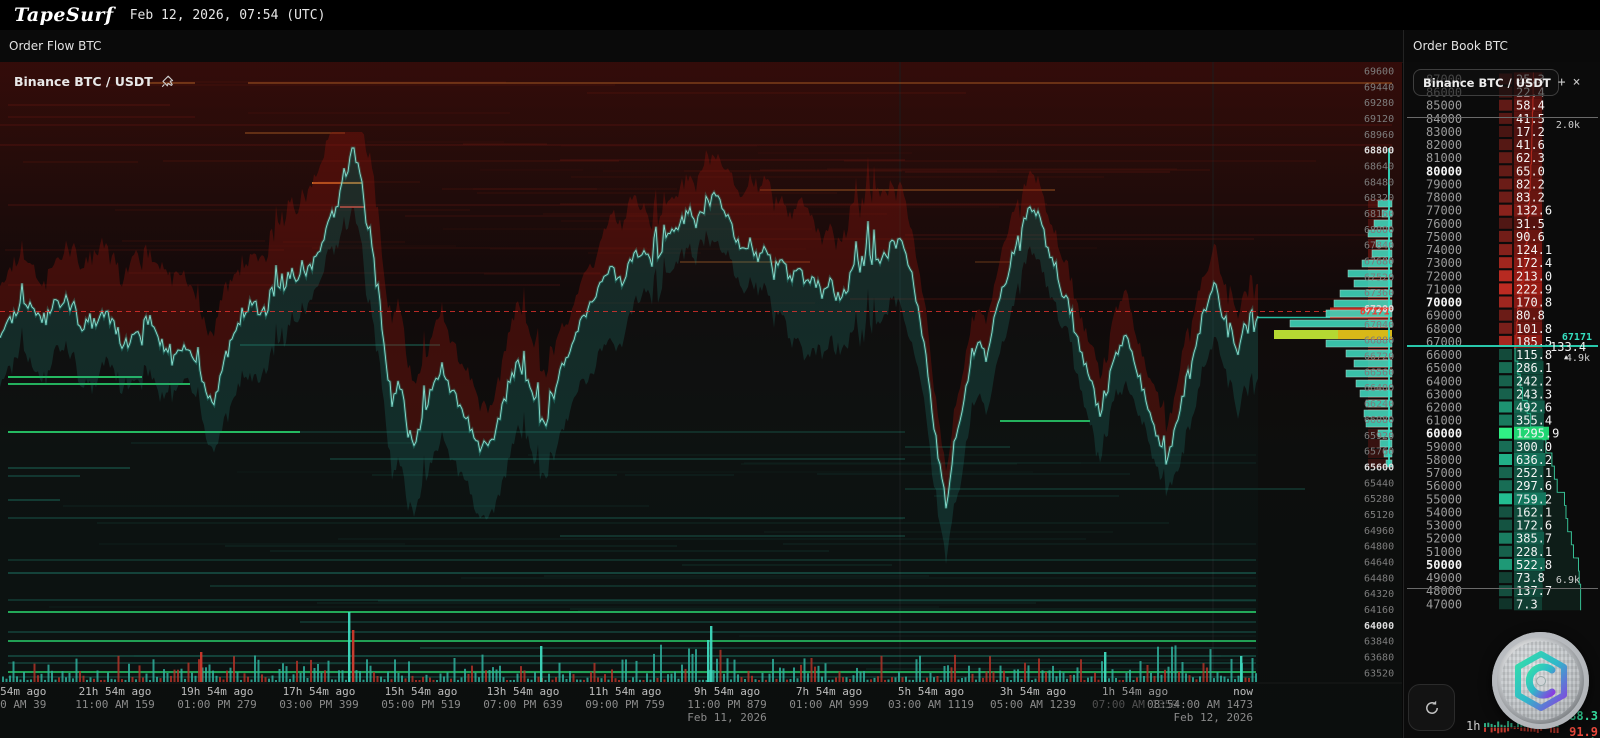  What do you see at coordinates (216, 704) in the screenshot?
I see `svg-text: 01:00 PM 279` at bounding box center [216, 704].